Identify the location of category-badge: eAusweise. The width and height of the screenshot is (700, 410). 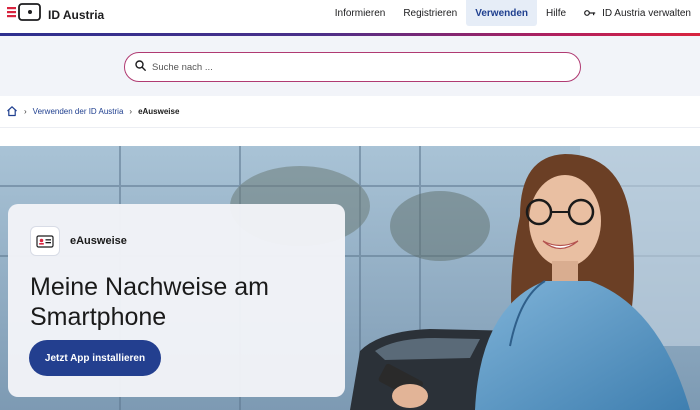
(78, 241).